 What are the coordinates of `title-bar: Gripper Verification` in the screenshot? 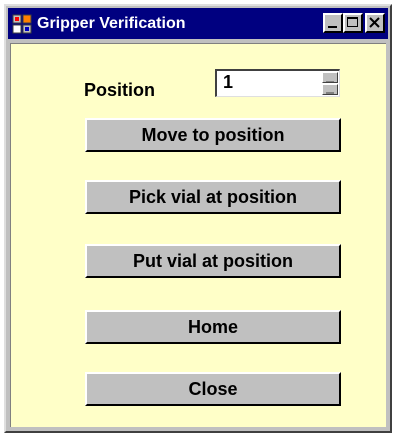 It's located at (198, 23).